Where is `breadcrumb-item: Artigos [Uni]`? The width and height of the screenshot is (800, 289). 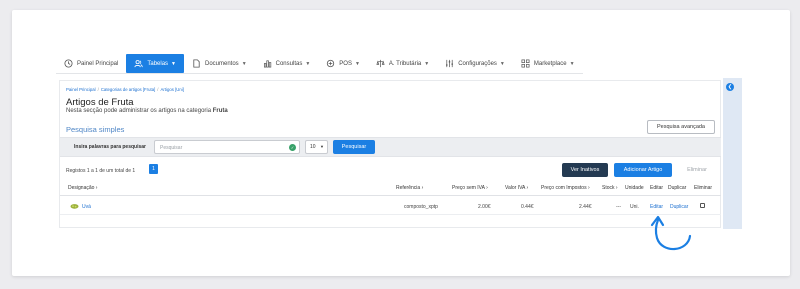 breadcrumb-item: Artigos [Uni] is located at coordinates (172, 89).